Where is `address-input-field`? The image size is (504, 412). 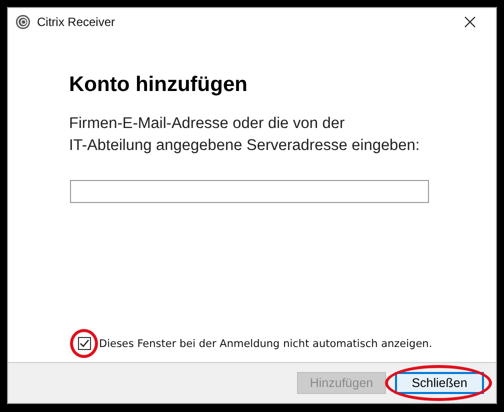 address-input-field is located at coordinates (249, 191).